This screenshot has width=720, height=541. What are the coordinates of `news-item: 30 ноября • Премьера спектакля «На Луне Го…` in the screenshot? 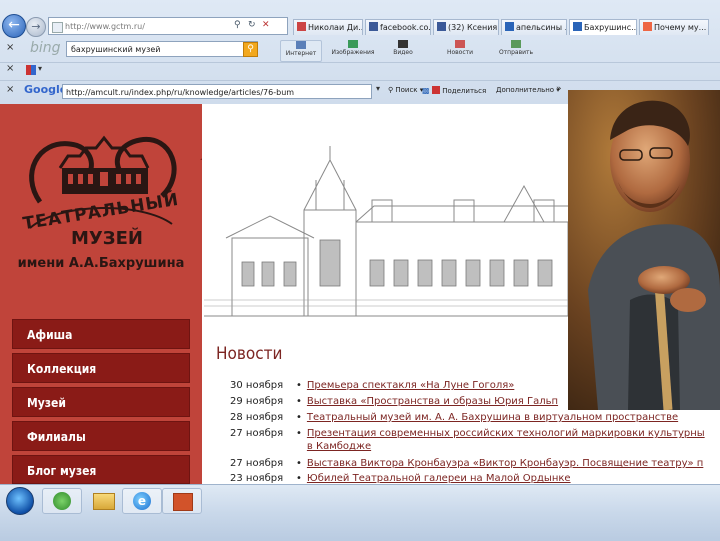 It's located at (372, 386).